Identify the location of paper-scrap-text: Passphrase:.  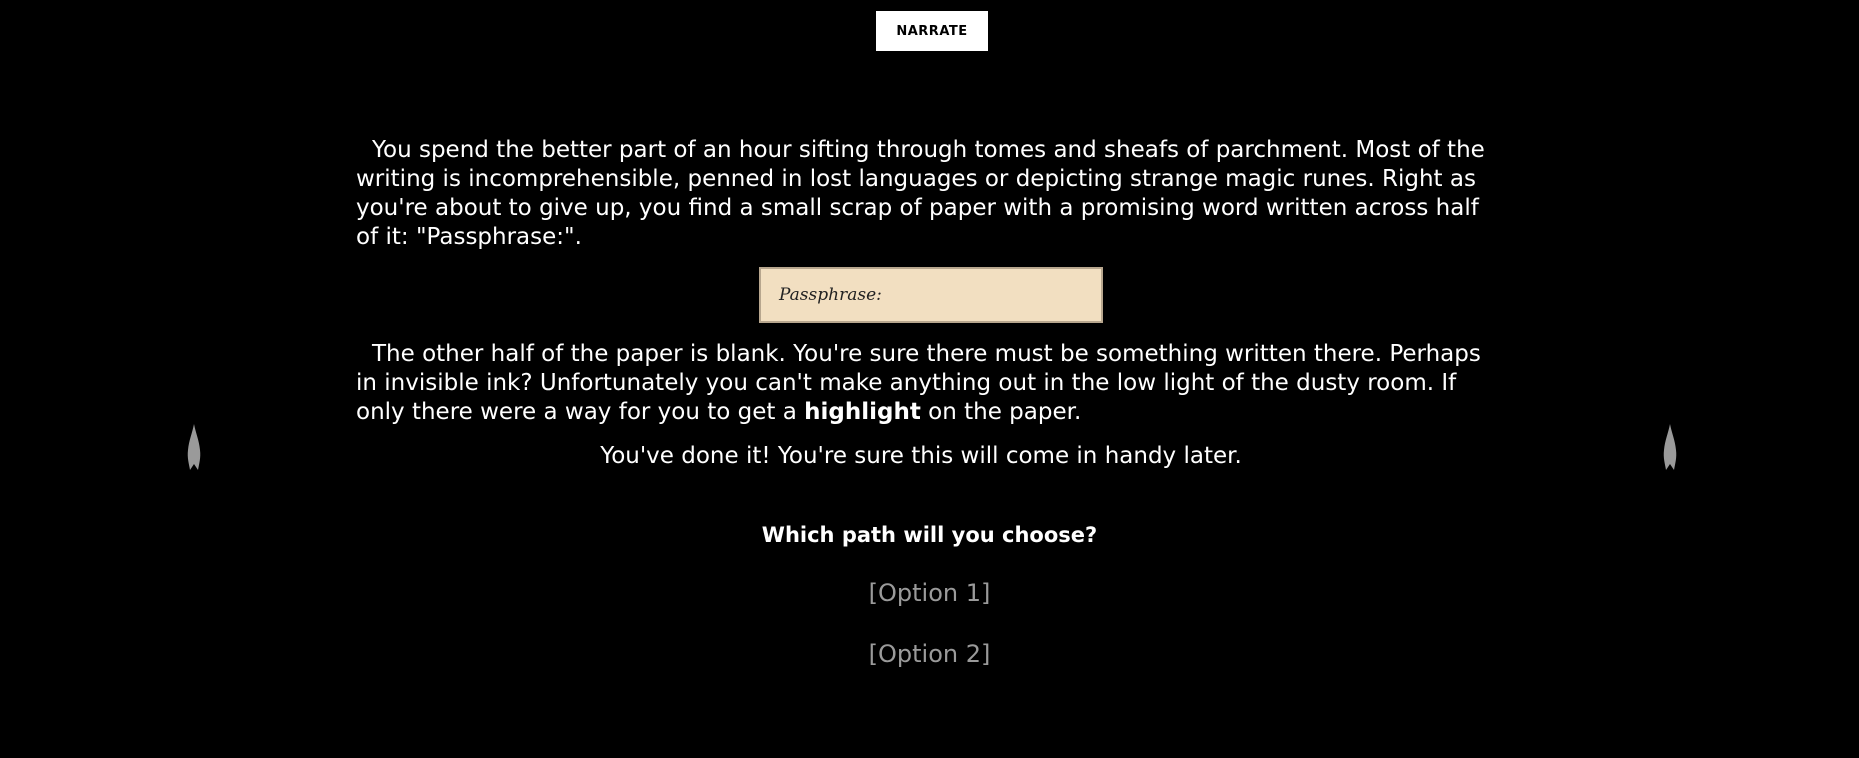
(830, 294).